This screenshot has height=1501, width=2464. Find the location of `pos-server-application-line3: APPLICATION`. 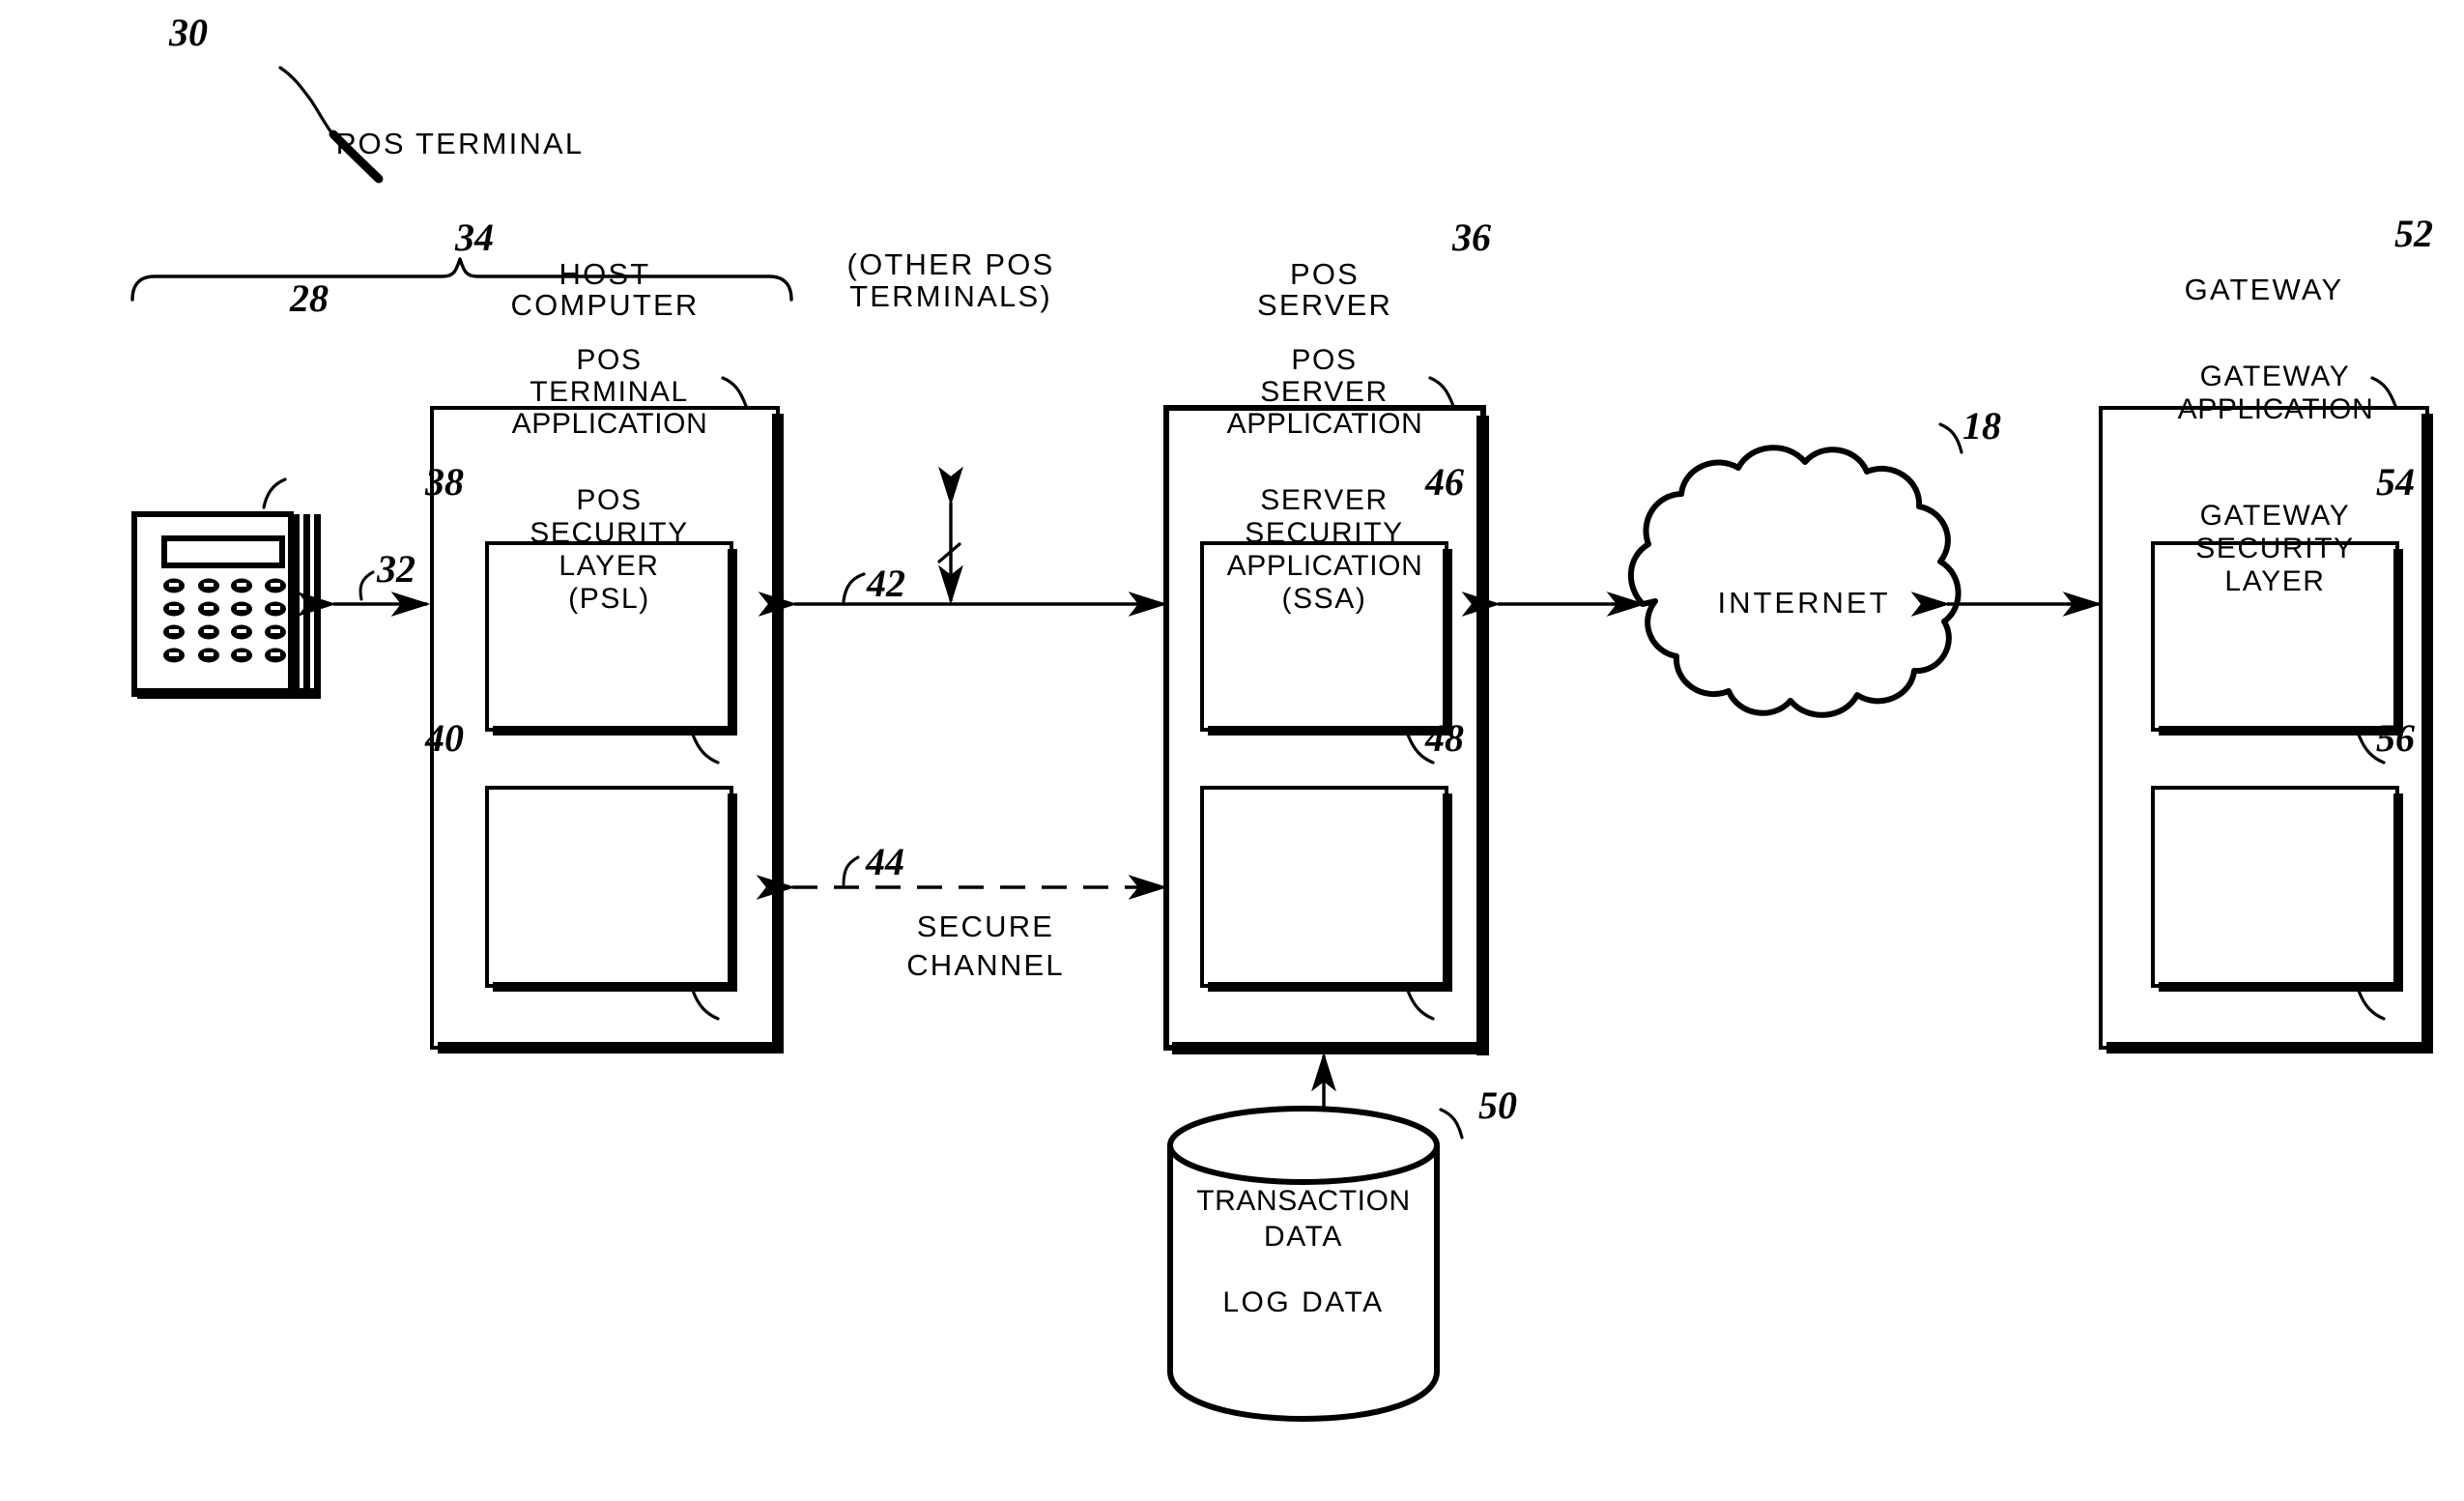

pos-server-application-line3: APPLICATION is located at coordinates (1324, 424).